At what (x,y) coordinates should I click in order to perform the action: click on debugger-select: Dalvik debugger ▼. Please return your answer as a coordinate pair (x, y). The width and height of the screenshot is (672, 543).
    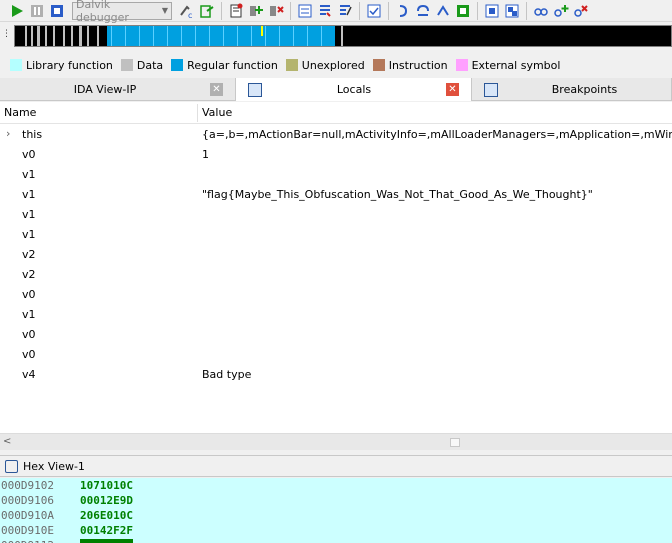
    Looking at the image, I should click on (122, 12).